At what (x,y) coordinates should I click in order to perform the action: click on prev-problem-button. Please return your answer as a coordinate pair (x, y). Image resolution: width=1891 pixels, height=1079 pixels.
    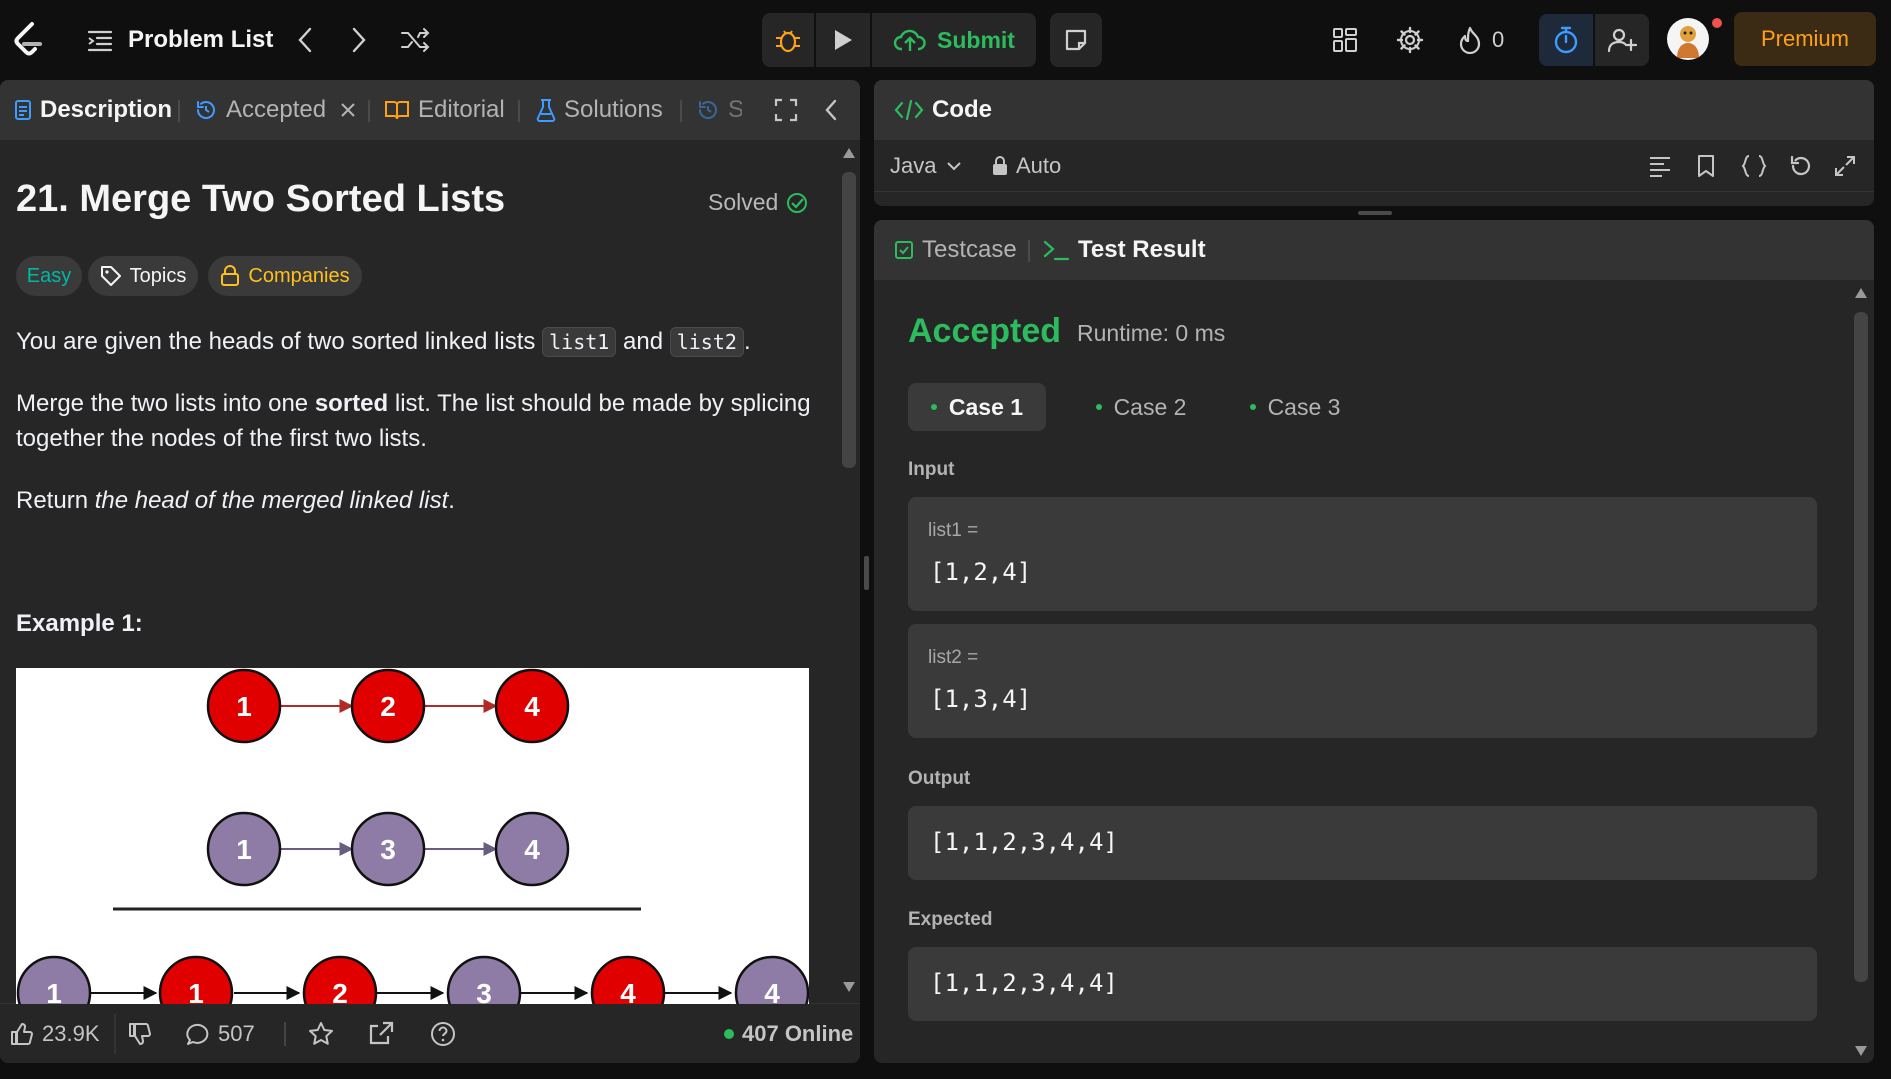
    Looking at the image, I should click on (305, 40).